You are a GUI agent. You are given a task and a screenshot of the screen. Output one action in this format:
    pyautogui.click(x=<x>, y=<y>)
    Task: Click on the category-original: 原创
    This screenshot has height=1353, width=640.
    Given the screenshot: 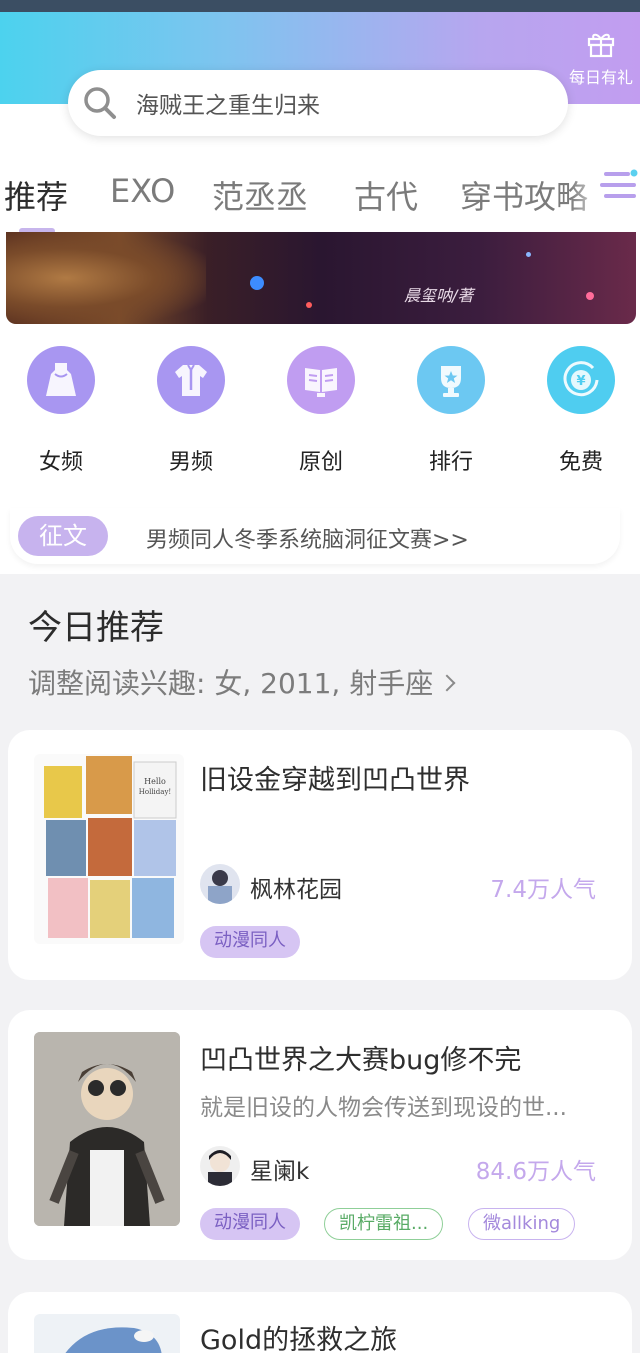 What is the action you would take?
    pyautogui.click(x=321, y=411)
    